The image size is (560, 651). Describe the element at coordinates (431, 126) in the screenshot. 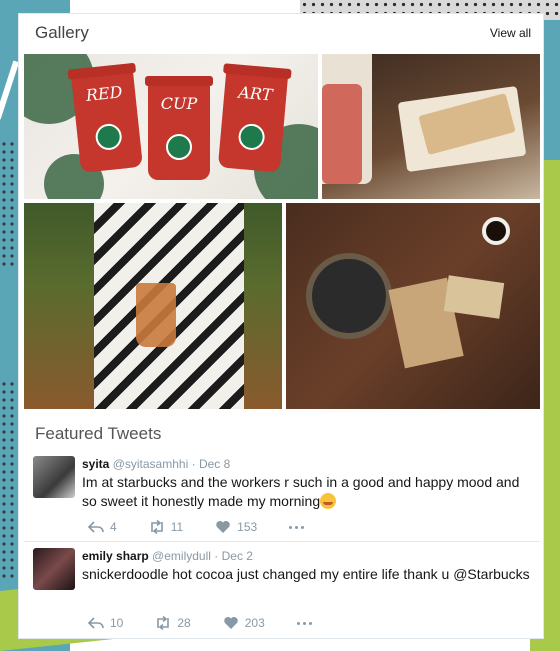

I see `cake-slice-photo` at that location.